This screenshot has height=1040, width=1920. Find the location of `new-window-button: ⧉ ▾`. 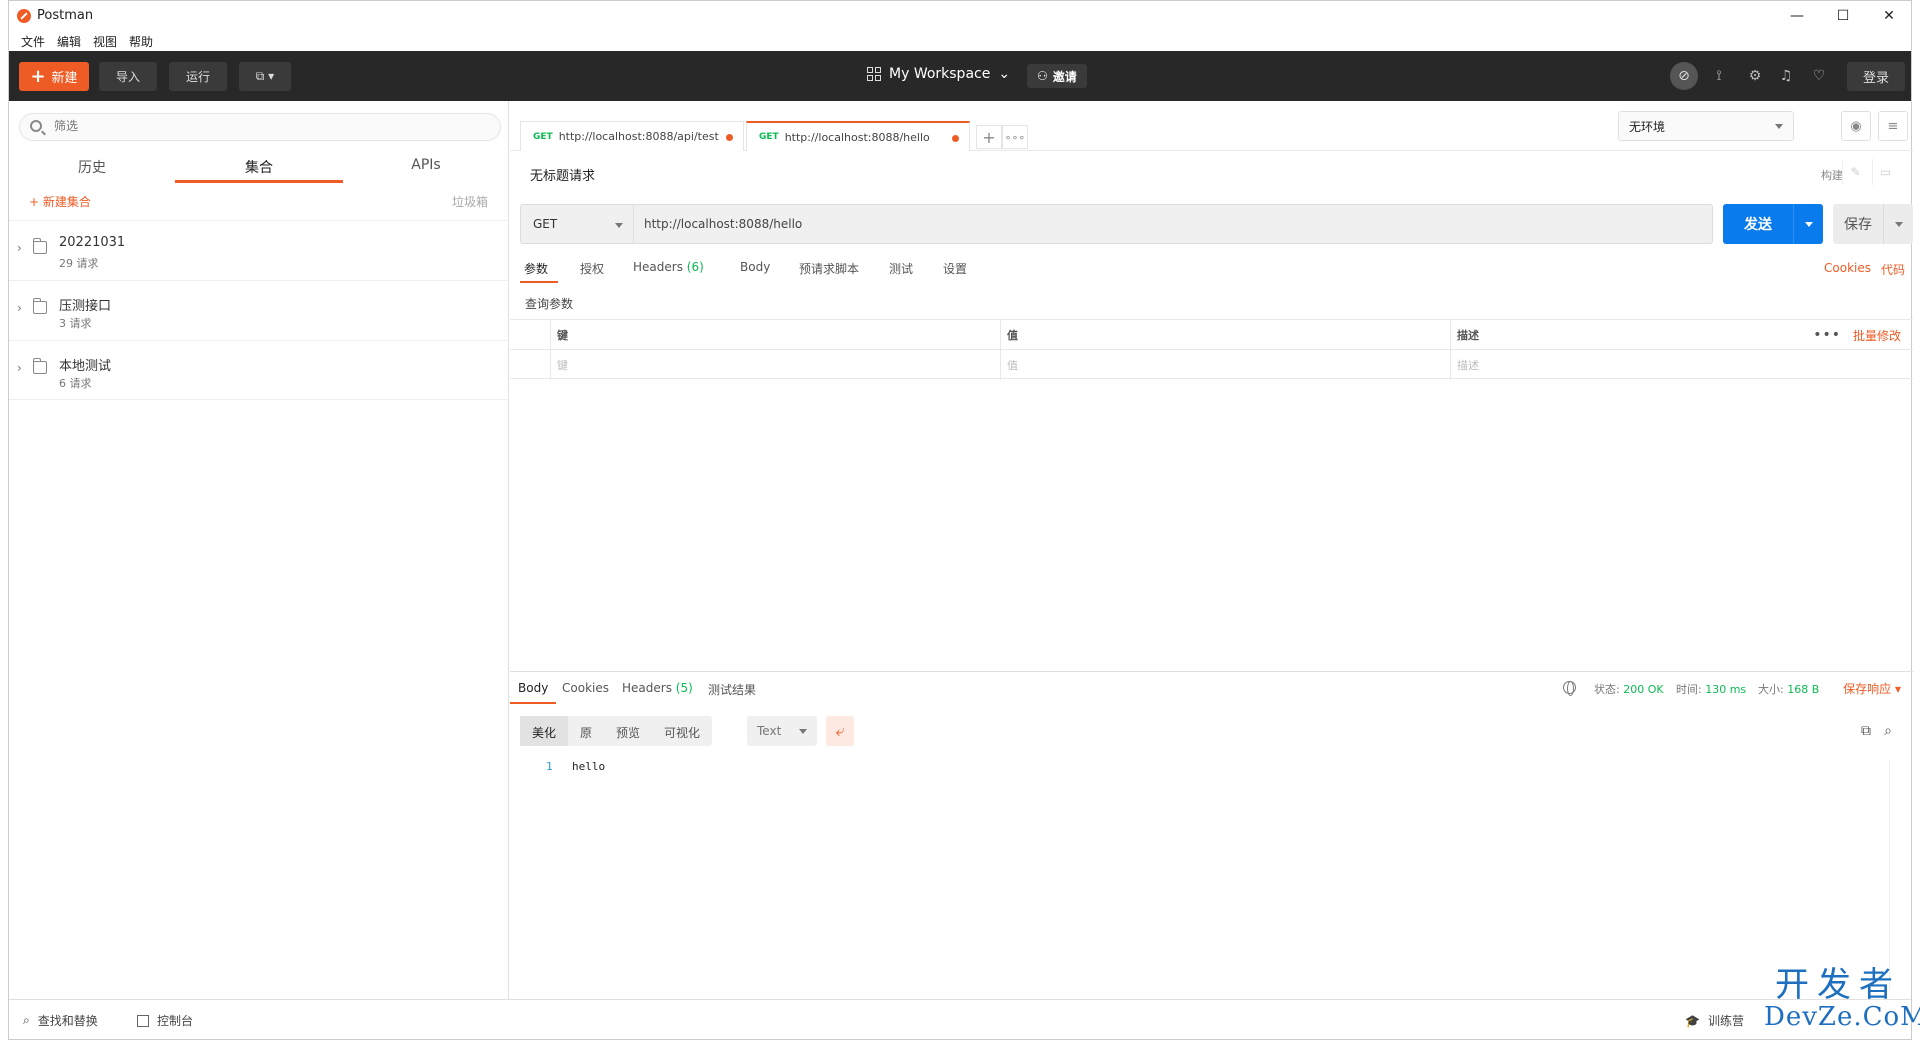

new-window-button: ⧉ ▾ is located at coordinates (265, 76).